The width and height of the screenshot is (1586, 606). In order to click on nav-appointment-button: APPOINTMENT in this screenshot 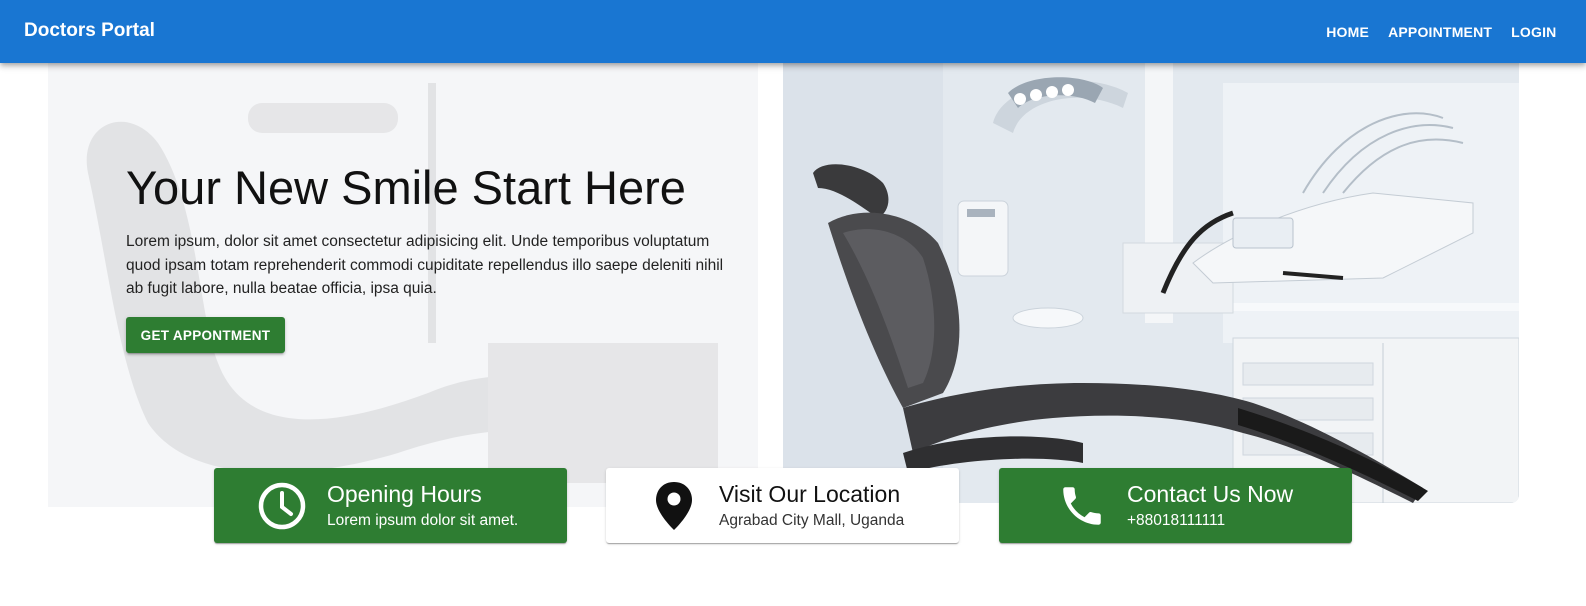, I will do `click(1440, 32)`.